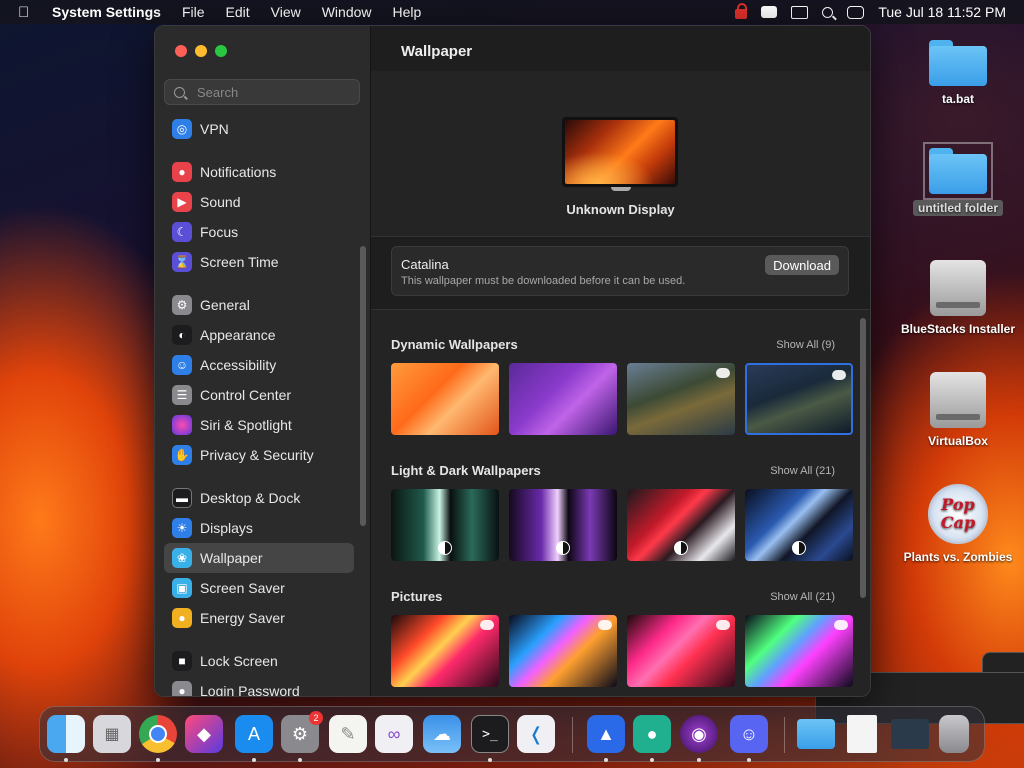  I want to click on sidebar-item-lock-screen: ■ Lock Screen, so click(259, 661).